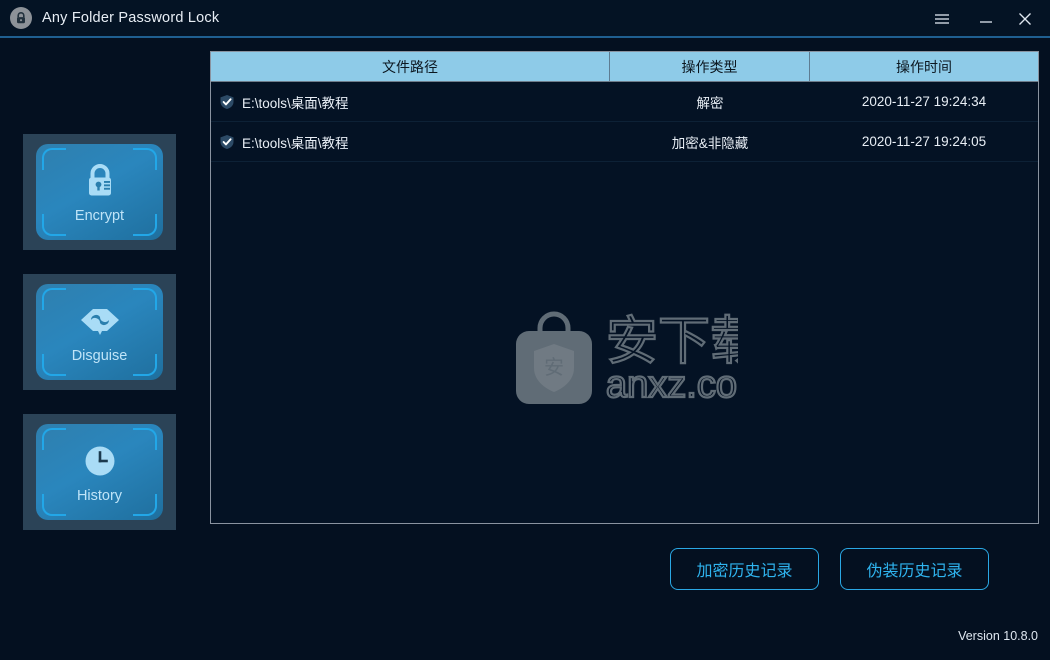  What do you see at coordinates (672, 342) in the screenshot?
I see `watermark-cn-text: 安下载` at bounding box center [672, 342].